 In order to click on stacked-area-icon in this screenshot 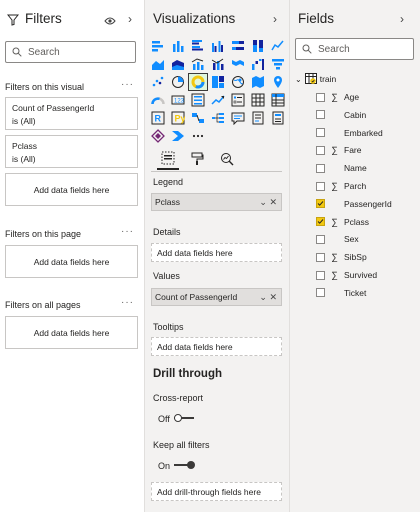, I will do `click(178, 64)`.